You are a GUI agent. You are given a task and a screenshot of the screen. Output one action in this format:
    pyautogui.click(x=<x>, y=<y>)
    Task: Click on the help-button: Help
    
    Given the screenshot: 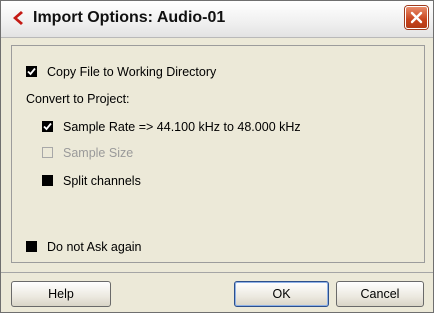 What is the action you would take?
    pyautogui.click(x=61, y=294)
    